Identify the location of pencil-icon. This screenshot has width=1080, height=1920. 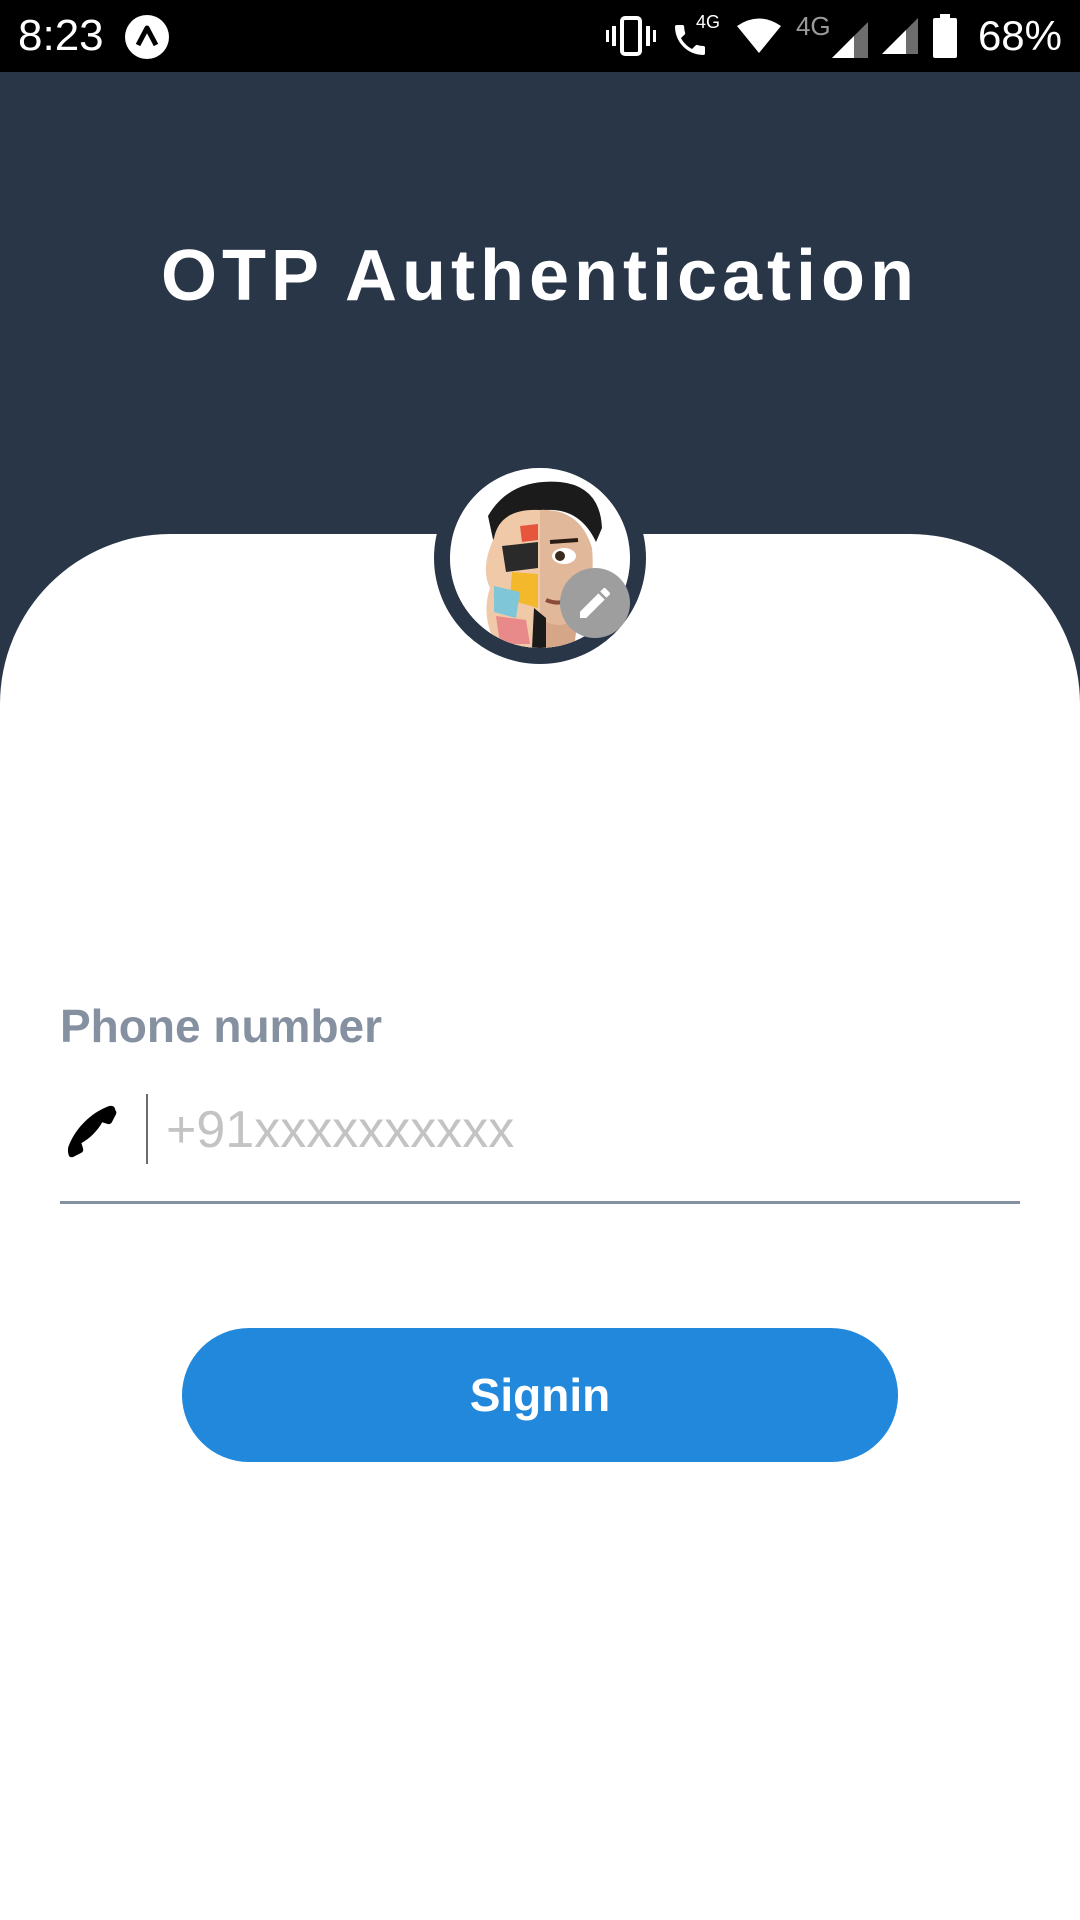
(595, 602).